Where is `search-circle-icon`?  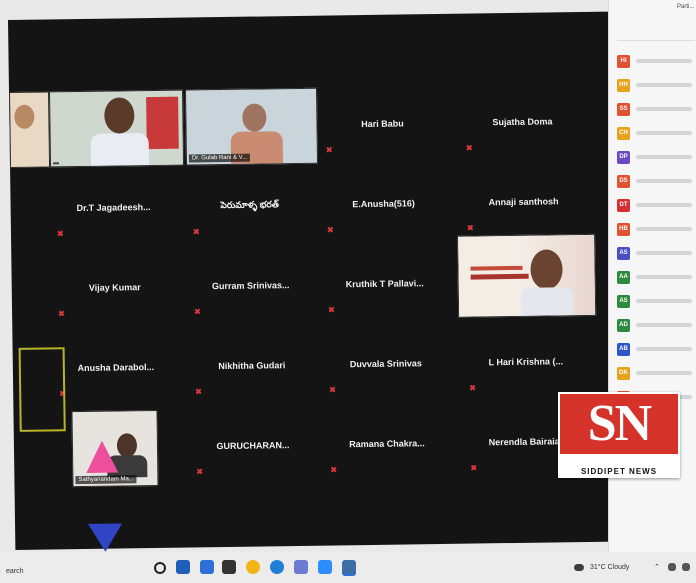 search-circle-icon is located at coordinates (160, 568).